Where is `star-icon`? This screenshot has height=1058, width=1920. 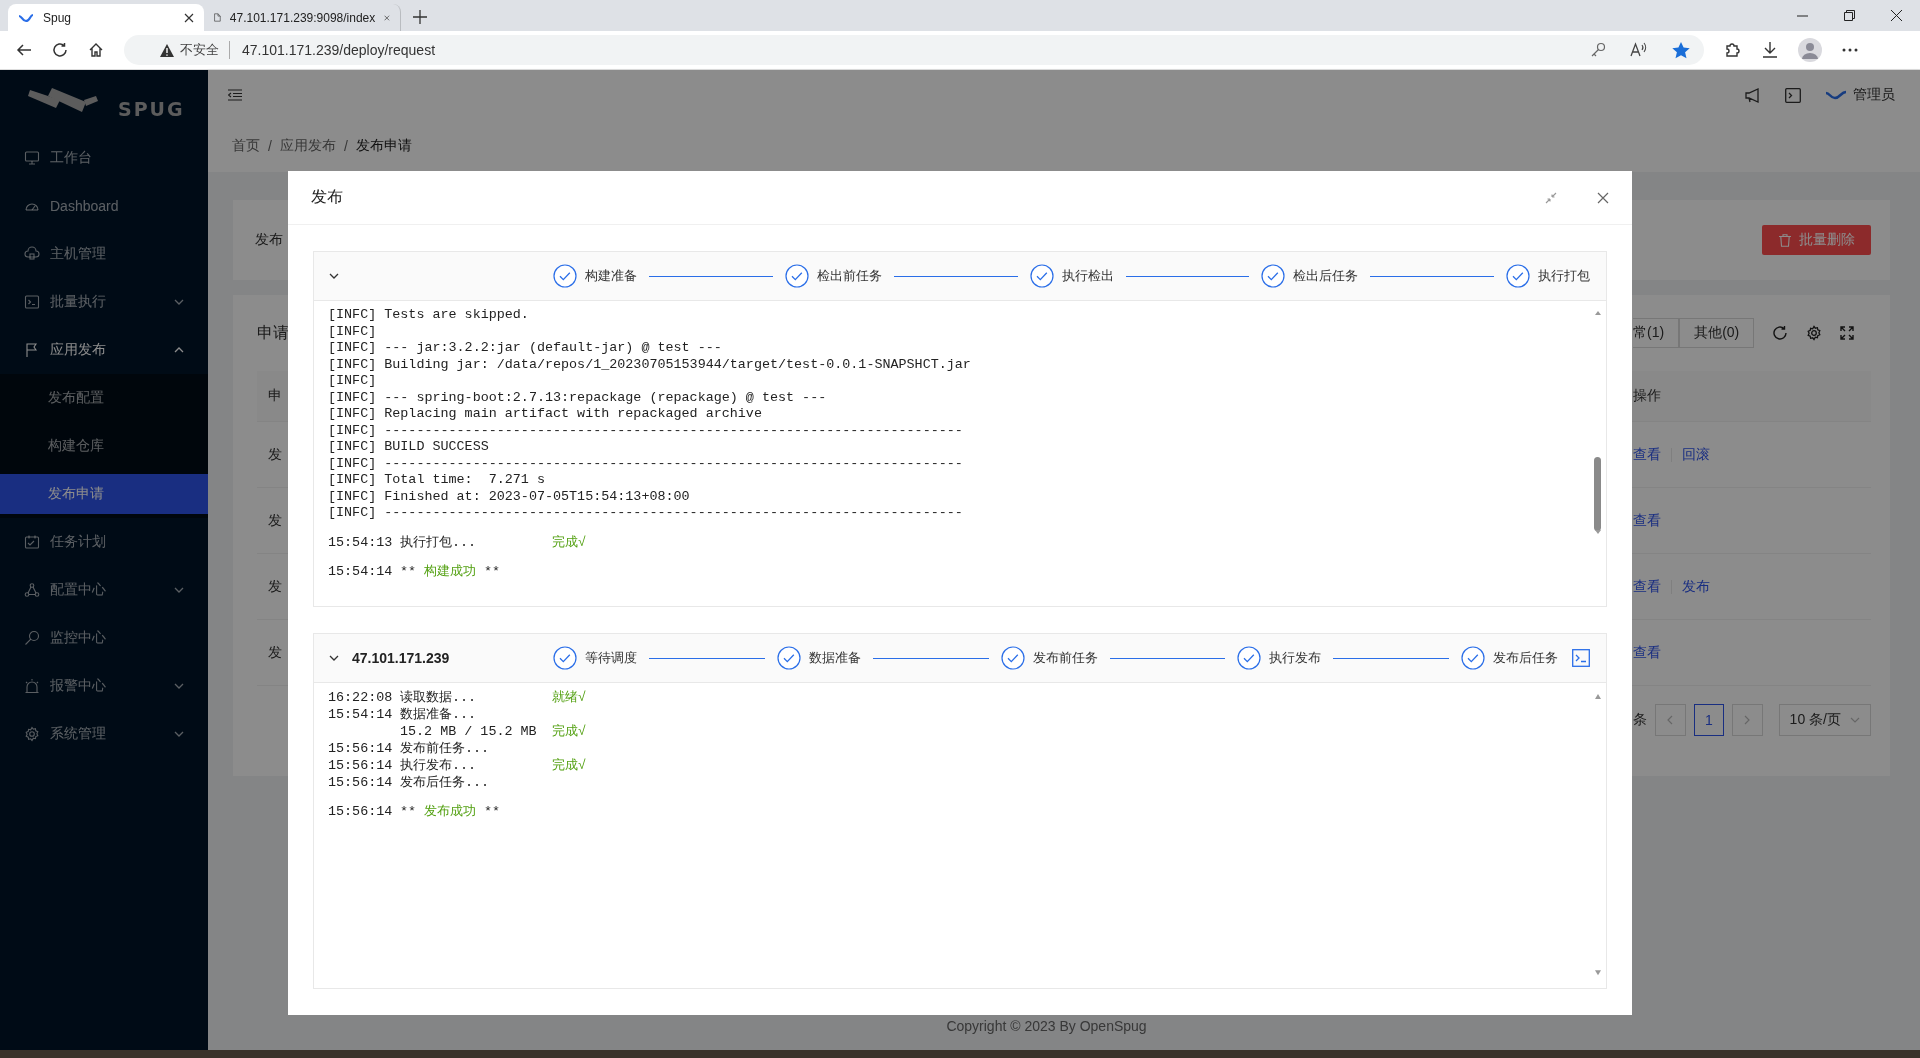
star-icon is located at coordinates (1681, 50).